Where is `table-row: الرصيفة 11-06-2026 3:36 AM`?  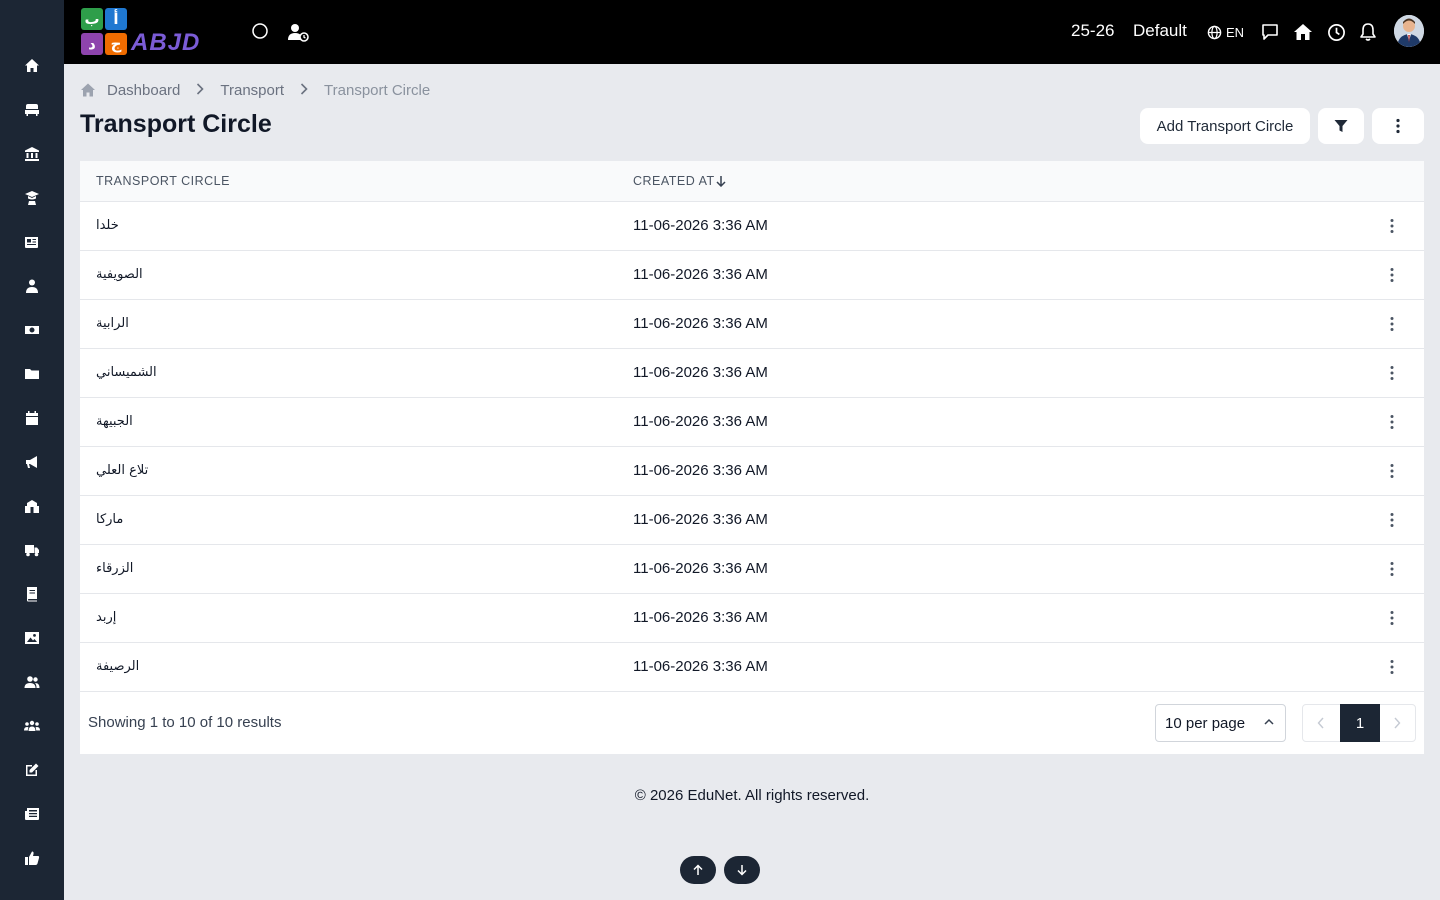
table-row: الرصيفة 11-06-2026 3:36 AM is located at coordinates (752, 667).